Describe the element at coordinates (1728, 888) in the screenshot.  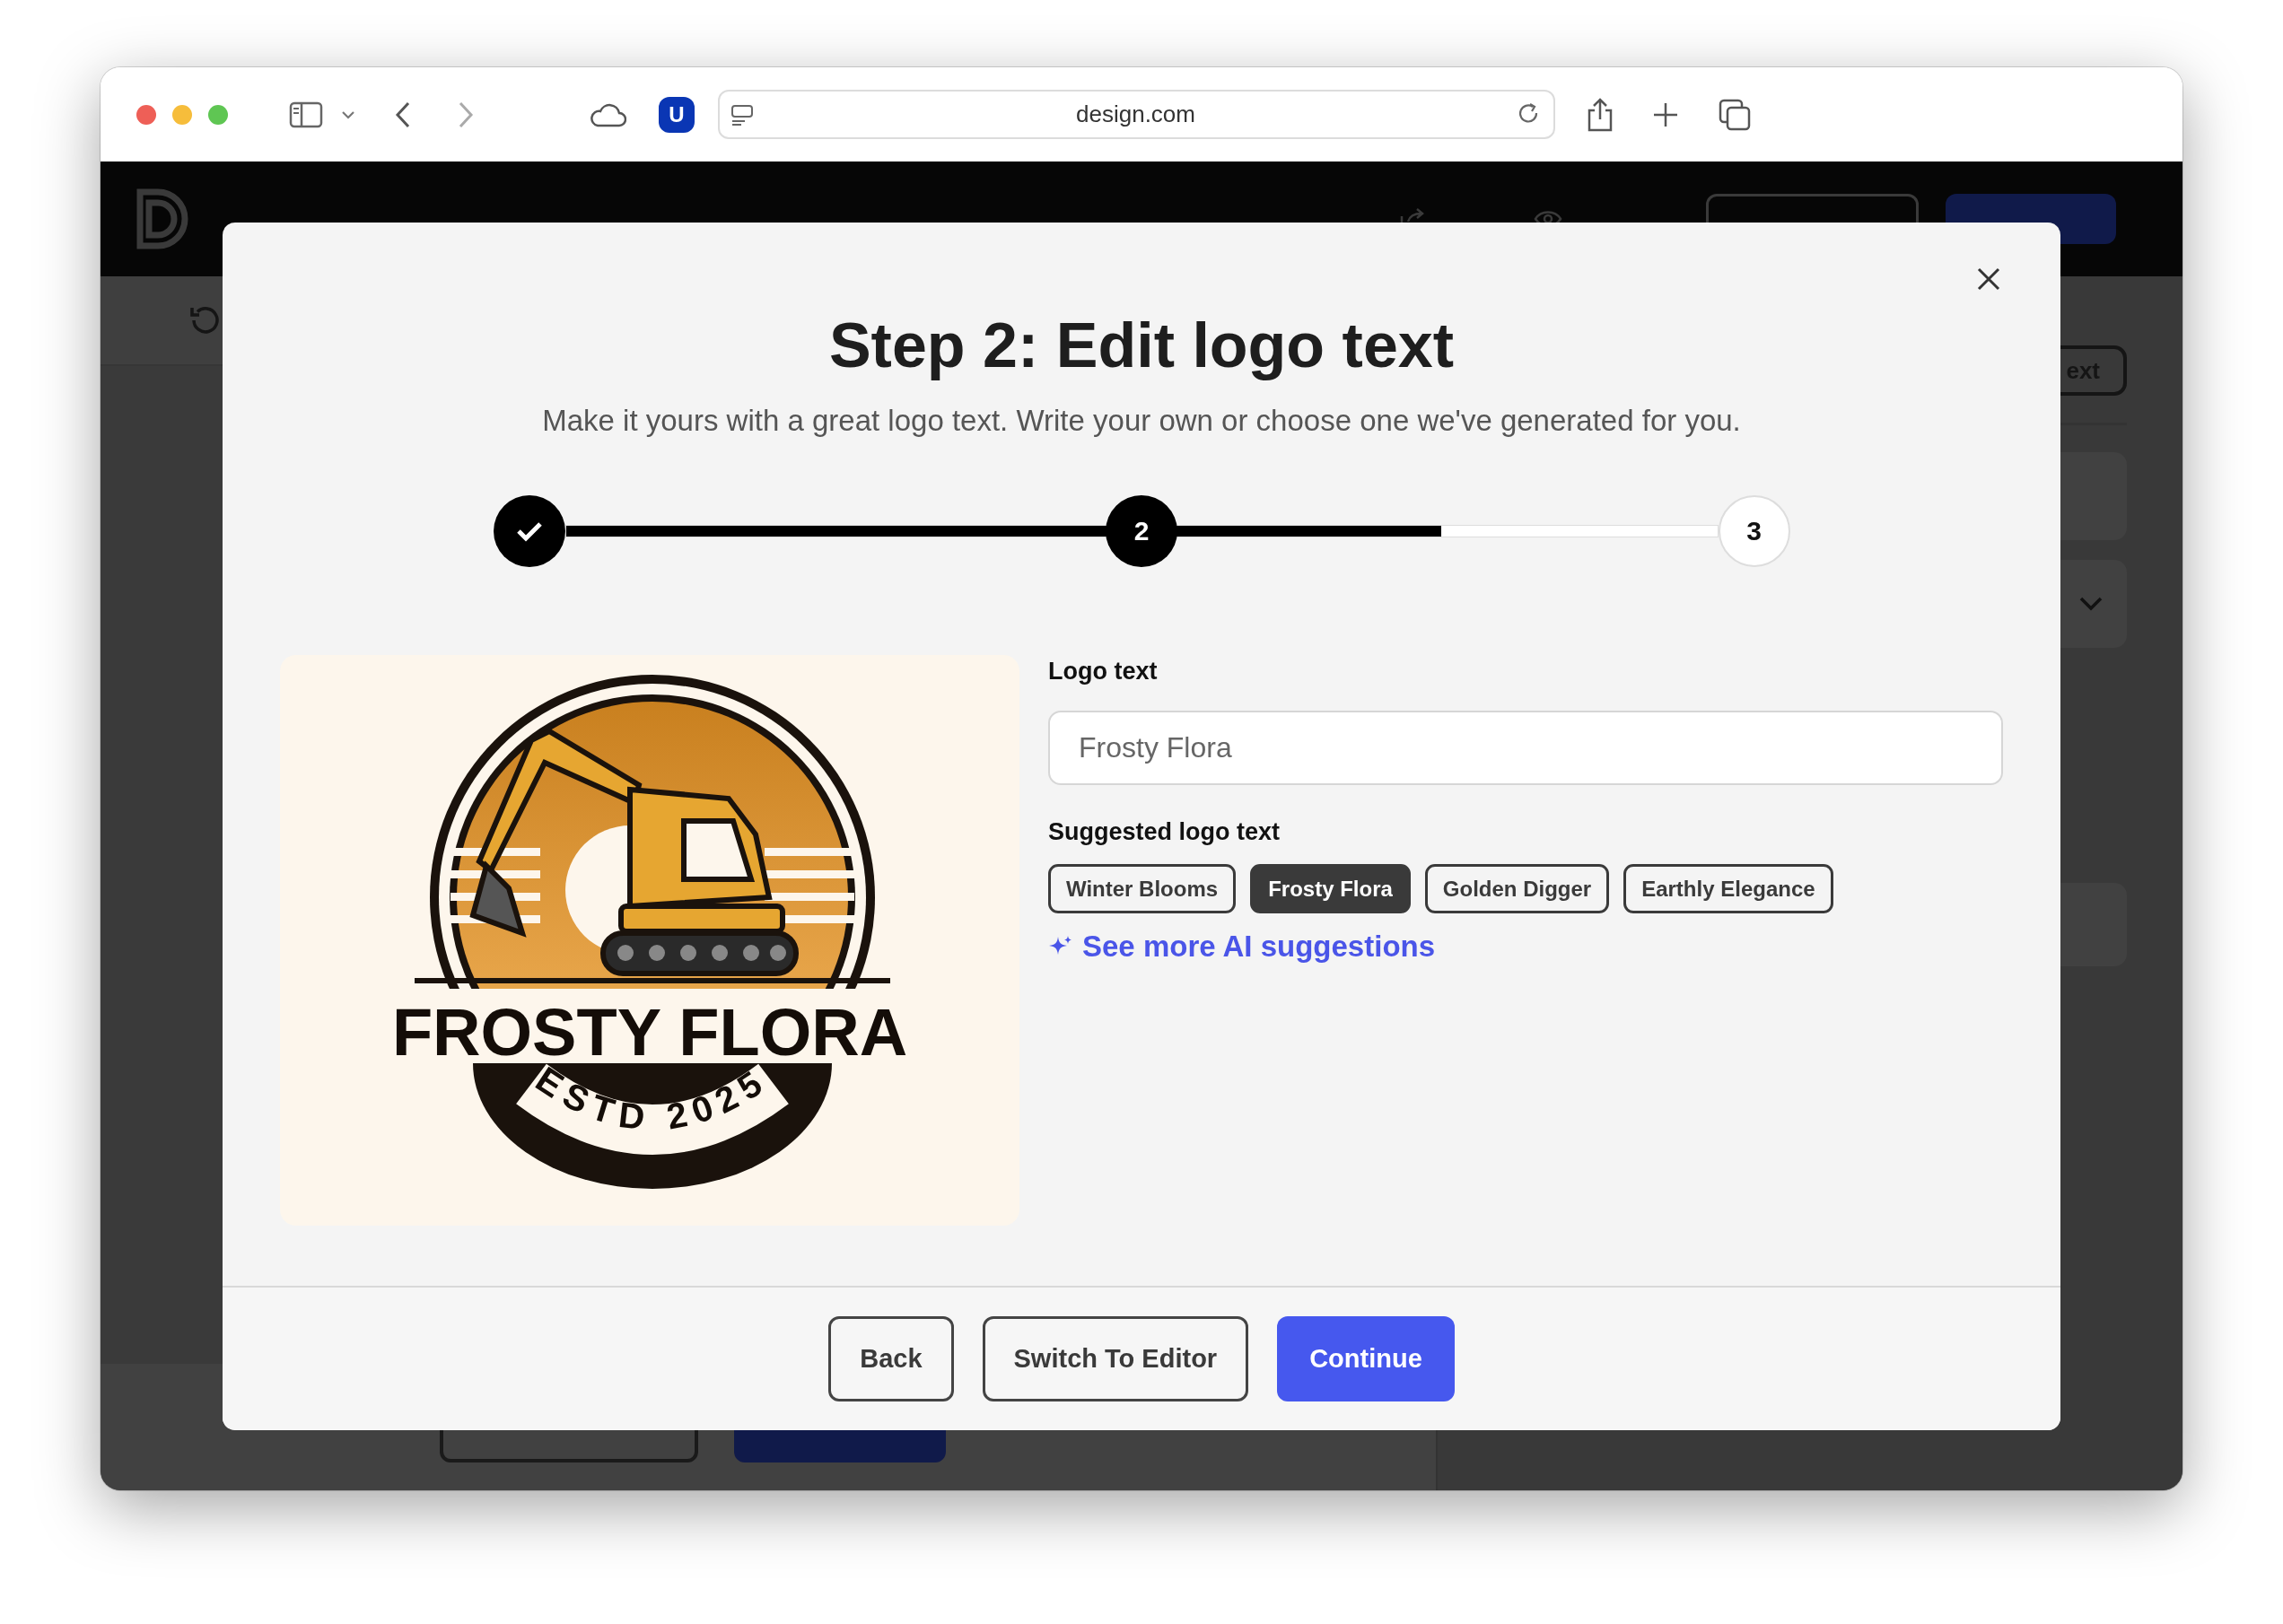
I see `suggestion-chip: Earthly Elegance` at that location.